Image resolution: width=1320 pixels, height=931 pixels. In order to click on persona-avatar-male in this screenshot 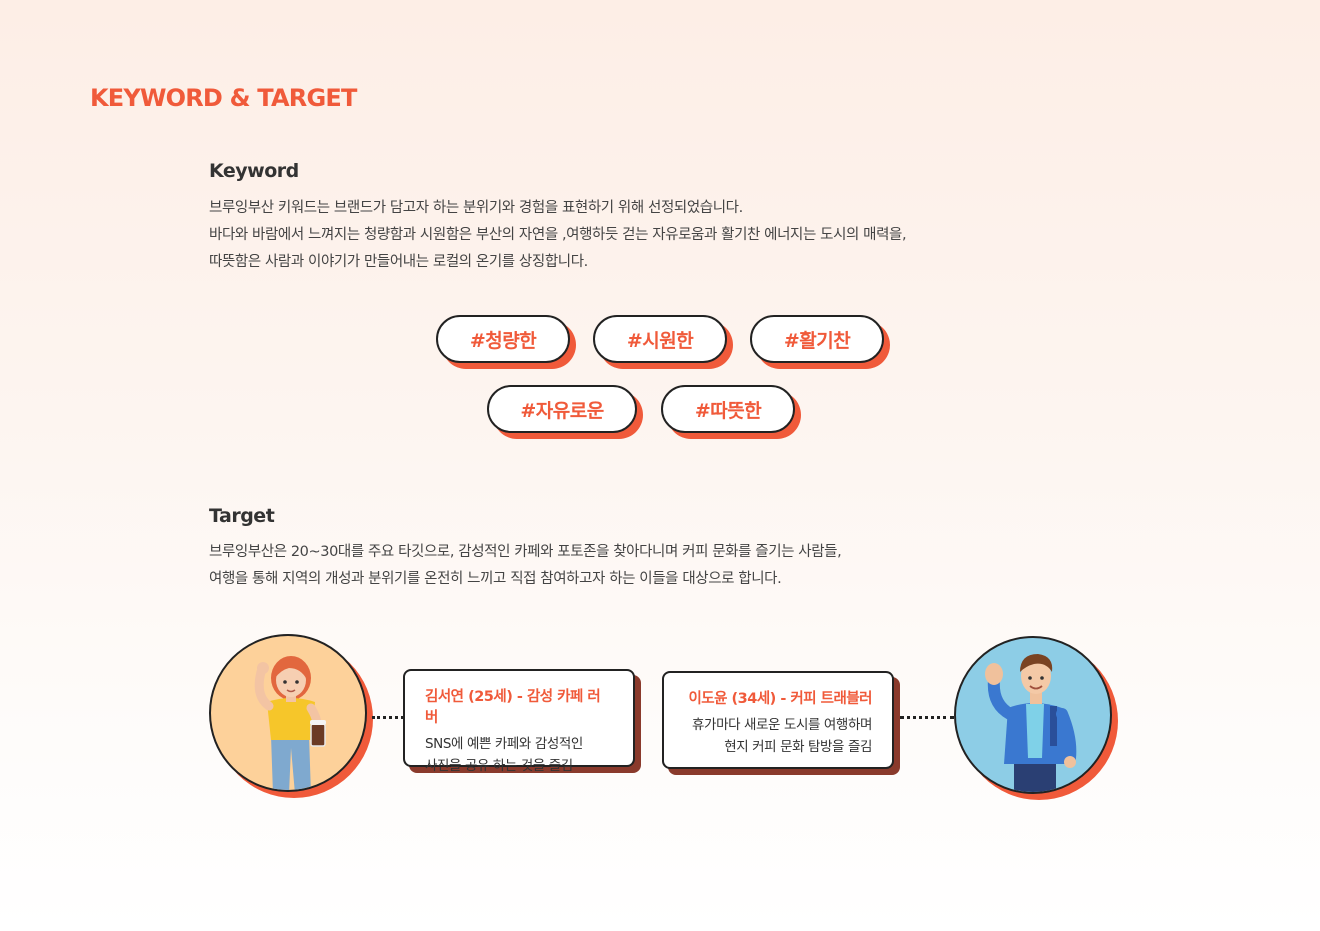, I will do `click(1033, 715)`.